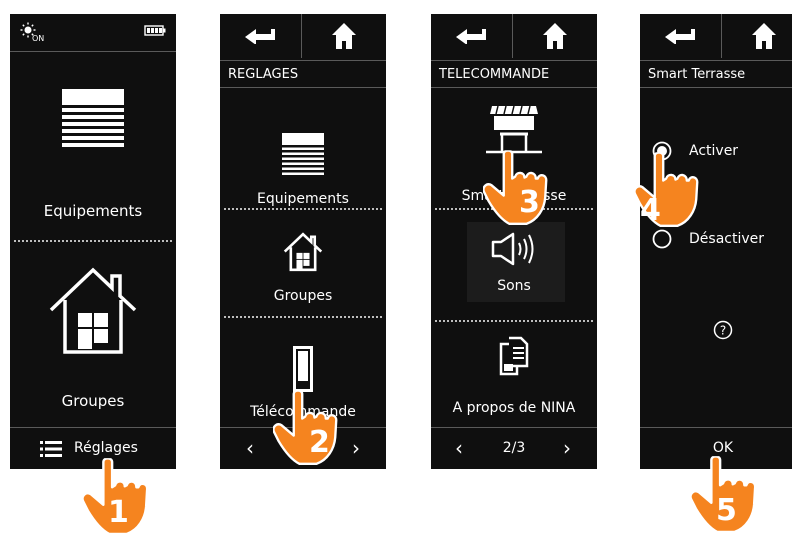 Image resolution: width=792 pixels, height=540 pixels. Describe the element at coordinates (106, 448) in the screenshot. I see `settings-label: Réglages` at that location.